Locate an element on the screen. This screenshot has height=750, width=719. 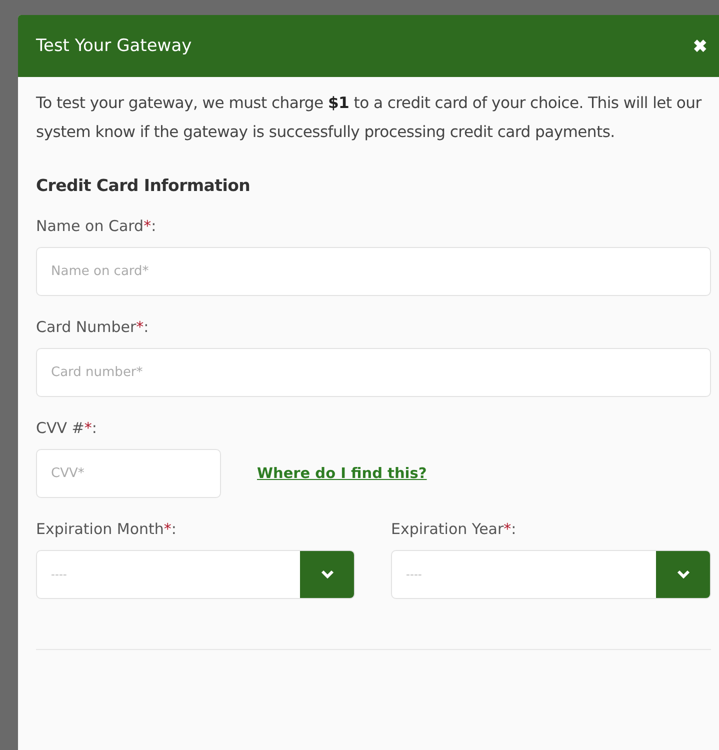
input-field: CVV* is located at coordinates (128, 473).